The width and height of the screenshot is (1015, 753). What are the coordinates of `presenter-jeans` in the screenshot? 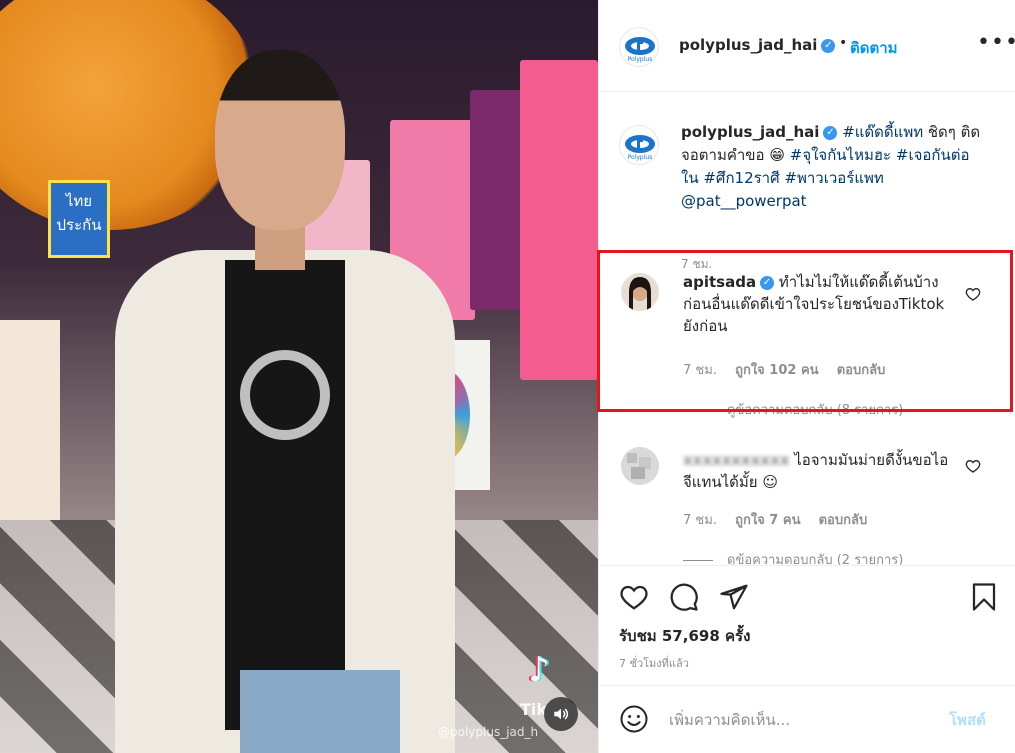 It's located at (320, 711).